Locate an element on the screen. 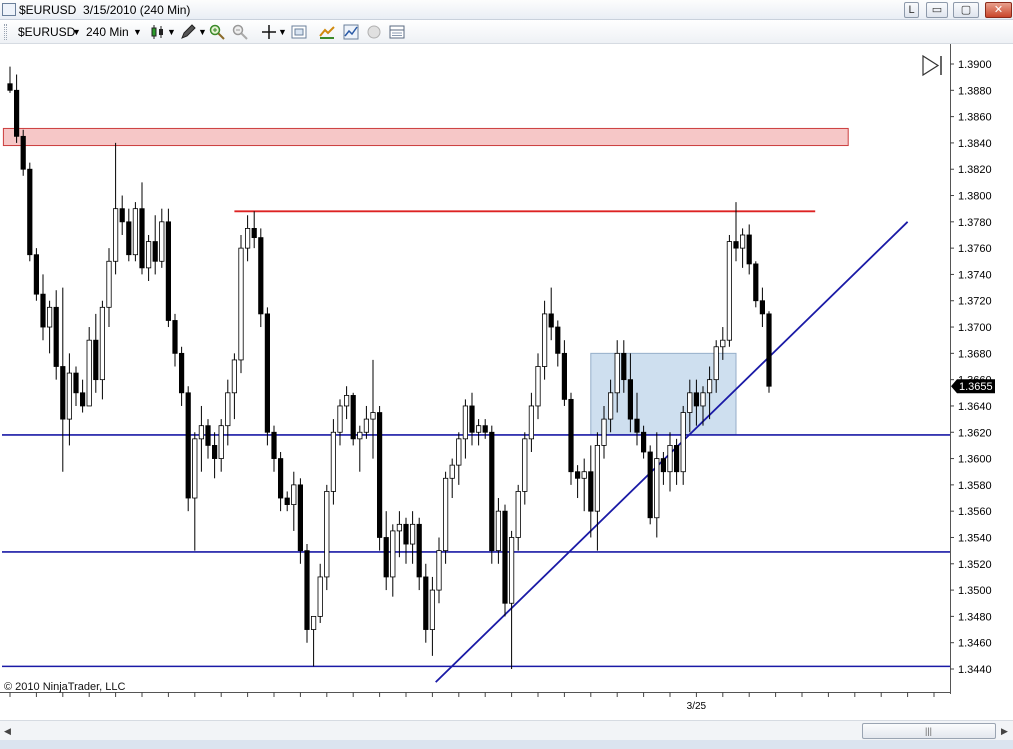 The width and height of the screenshot is (1013, 749). price-tick-label: 1.3900 is located at coordinates (975, 65).